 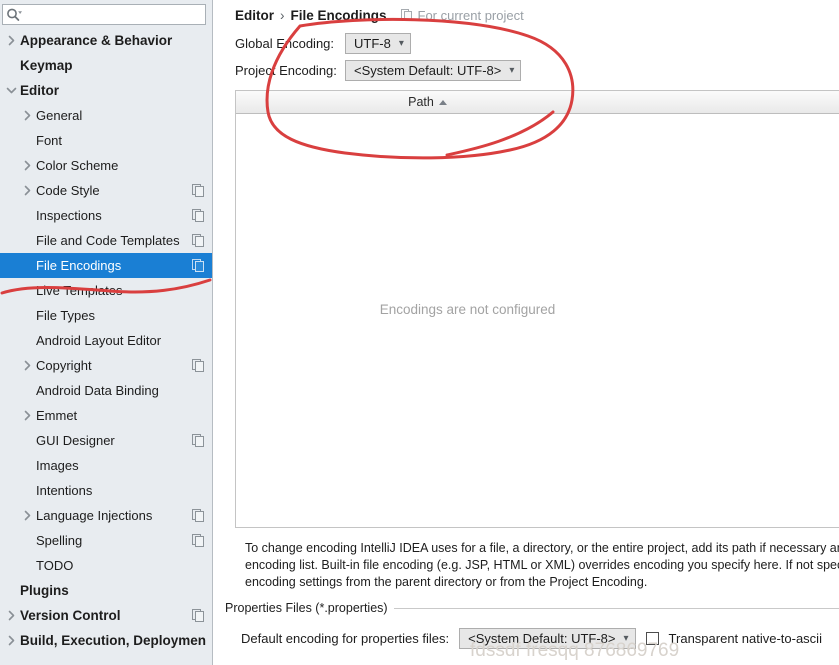 I want to click on sidebar-item-label: Images, so click(x=57, y=465).